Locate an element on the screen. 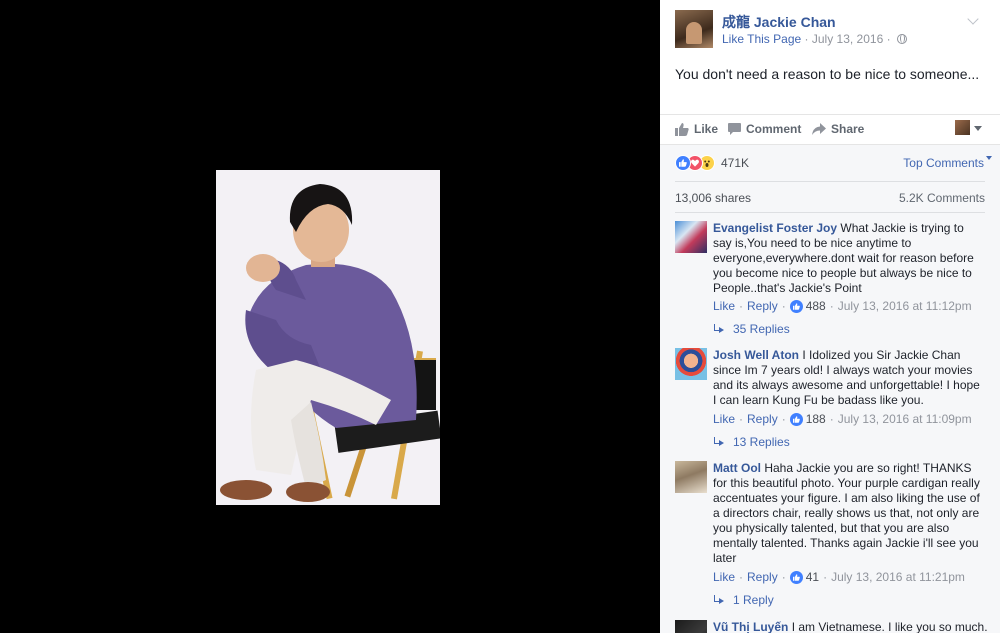 The height and width of the screenshot is (633, 1000). page-avatar is located at coordinates (694, 29).